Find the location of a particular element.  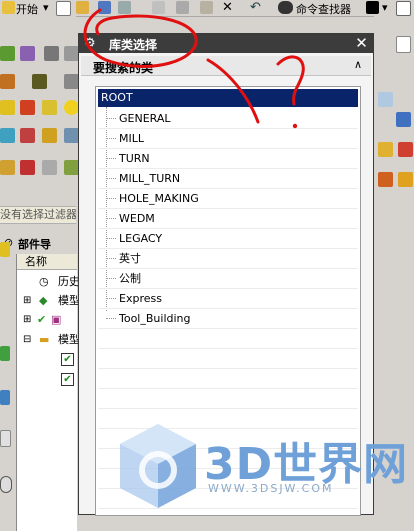

tree-item-label: Express is located at coordinates (140, 298).